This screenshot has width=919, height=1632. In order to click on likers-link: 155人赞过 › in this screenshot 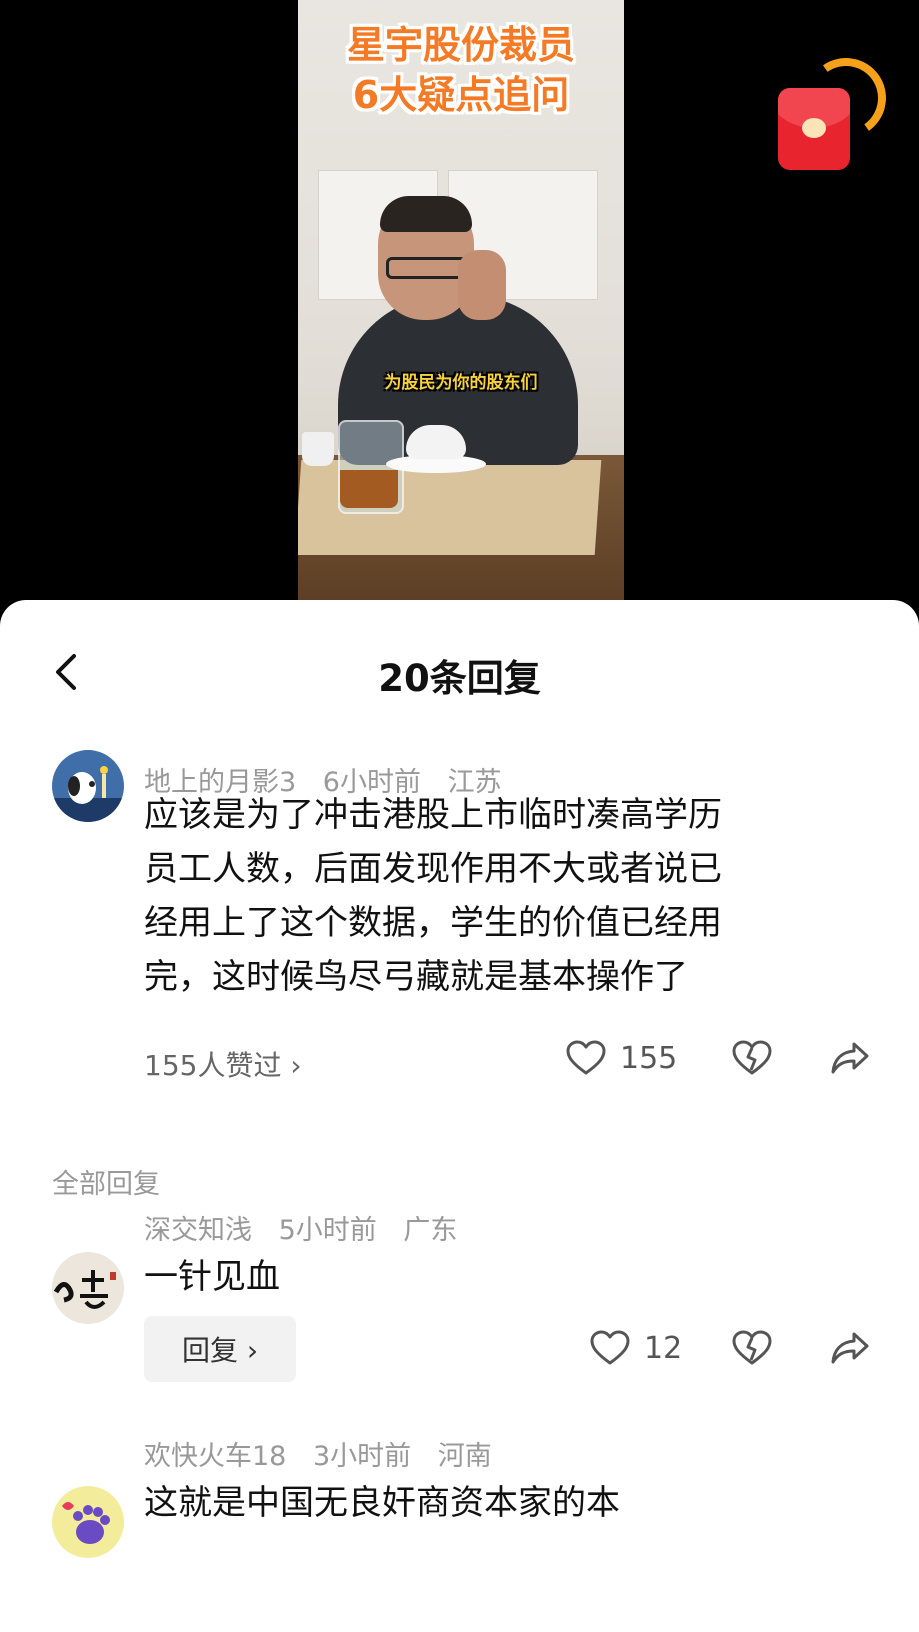, I will do `click(223, 1064)`.